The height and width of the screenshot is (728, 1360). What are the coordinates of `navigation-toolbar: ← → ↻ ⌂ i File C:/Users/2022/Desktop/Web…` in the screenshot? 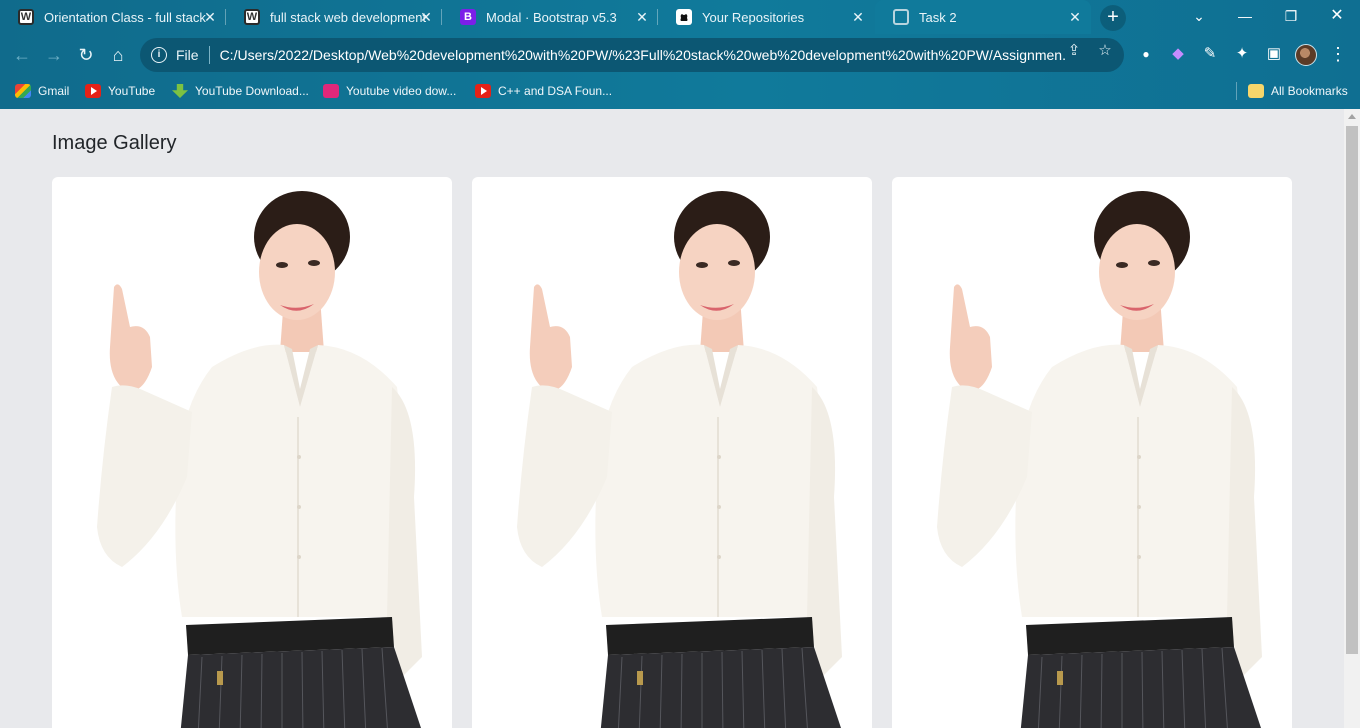 It's located at (680, 55).